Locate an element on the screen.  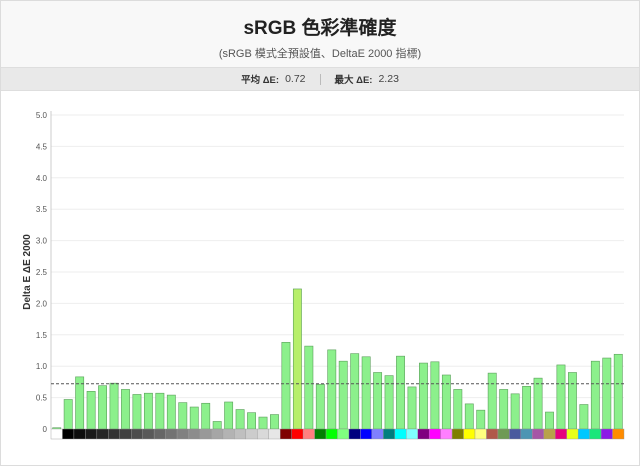
y-tick-label: 3.0 is located at coordinates (42, 241).